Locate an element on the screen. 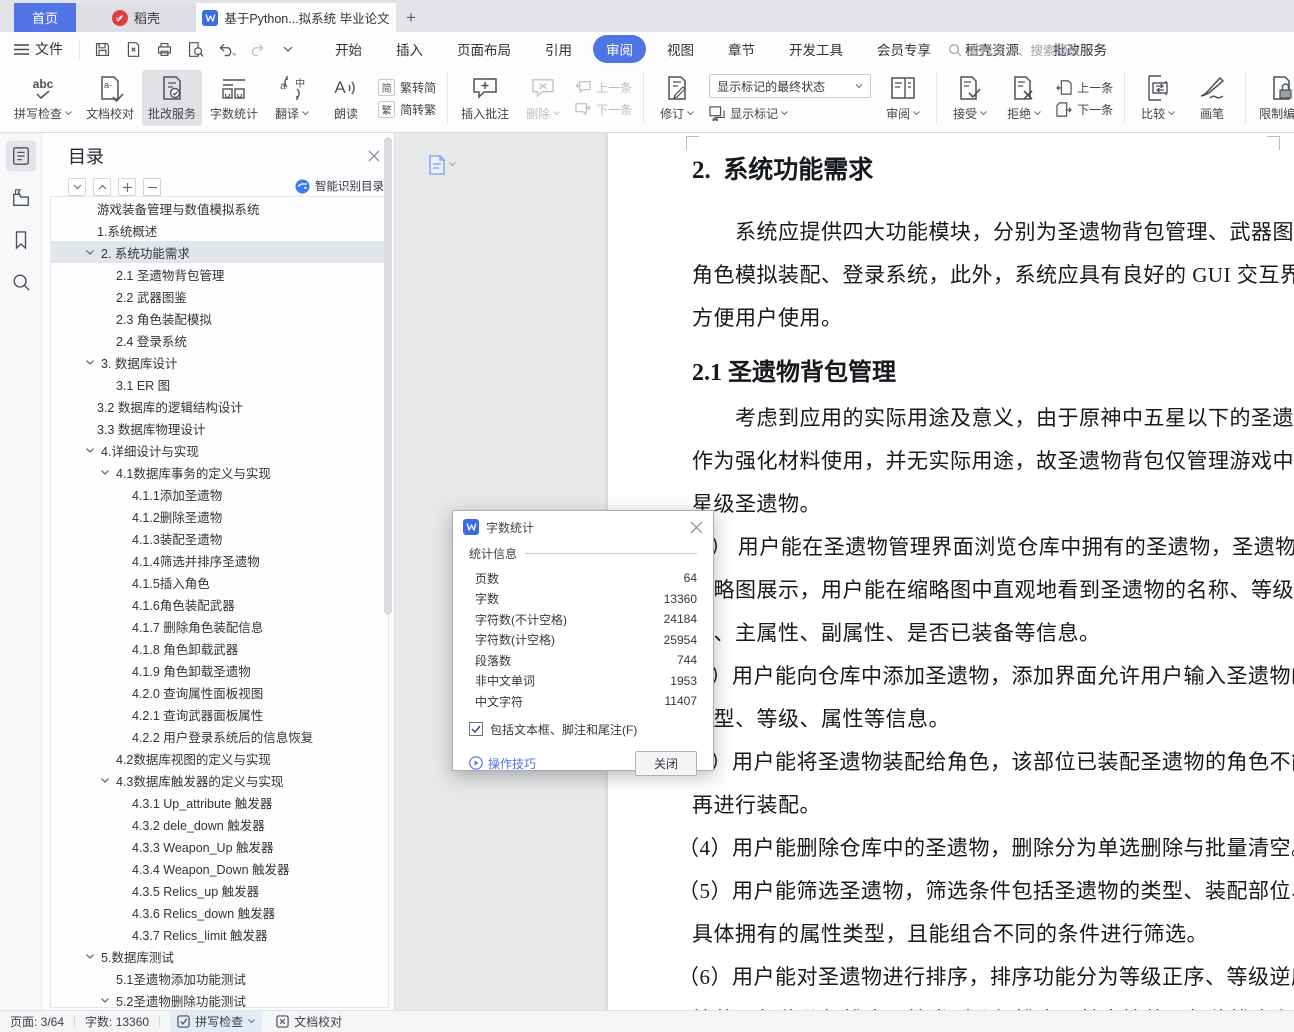  ribbon-tab: 视图 is located at coordinates (680, 49).